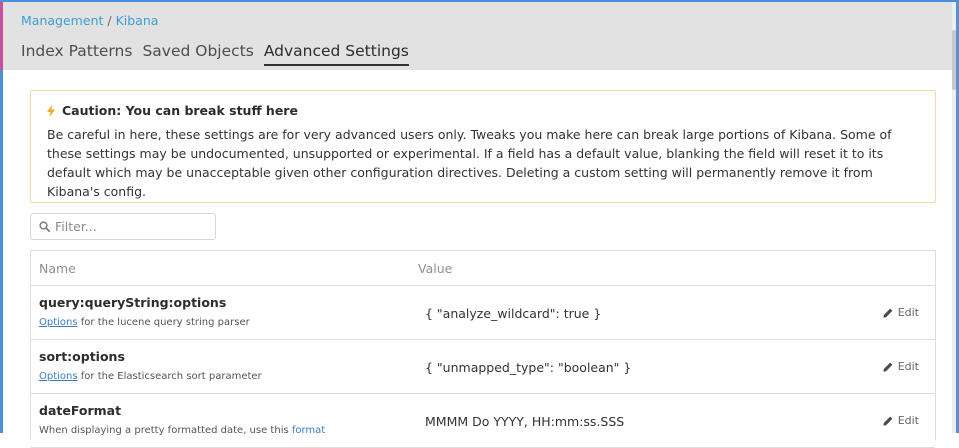  Describe the element at coordinates (51, 110) in the screenshot. I see `bolt-icon` at that location.